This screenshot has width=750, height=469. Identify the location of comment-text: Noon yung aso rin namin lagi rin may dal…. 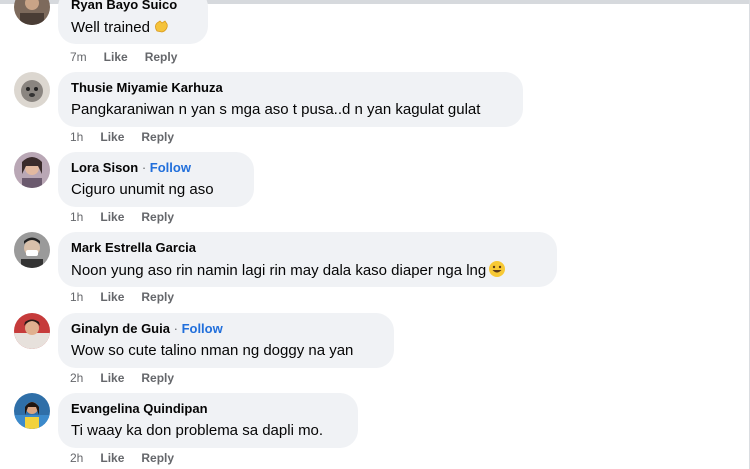
(279, 270).